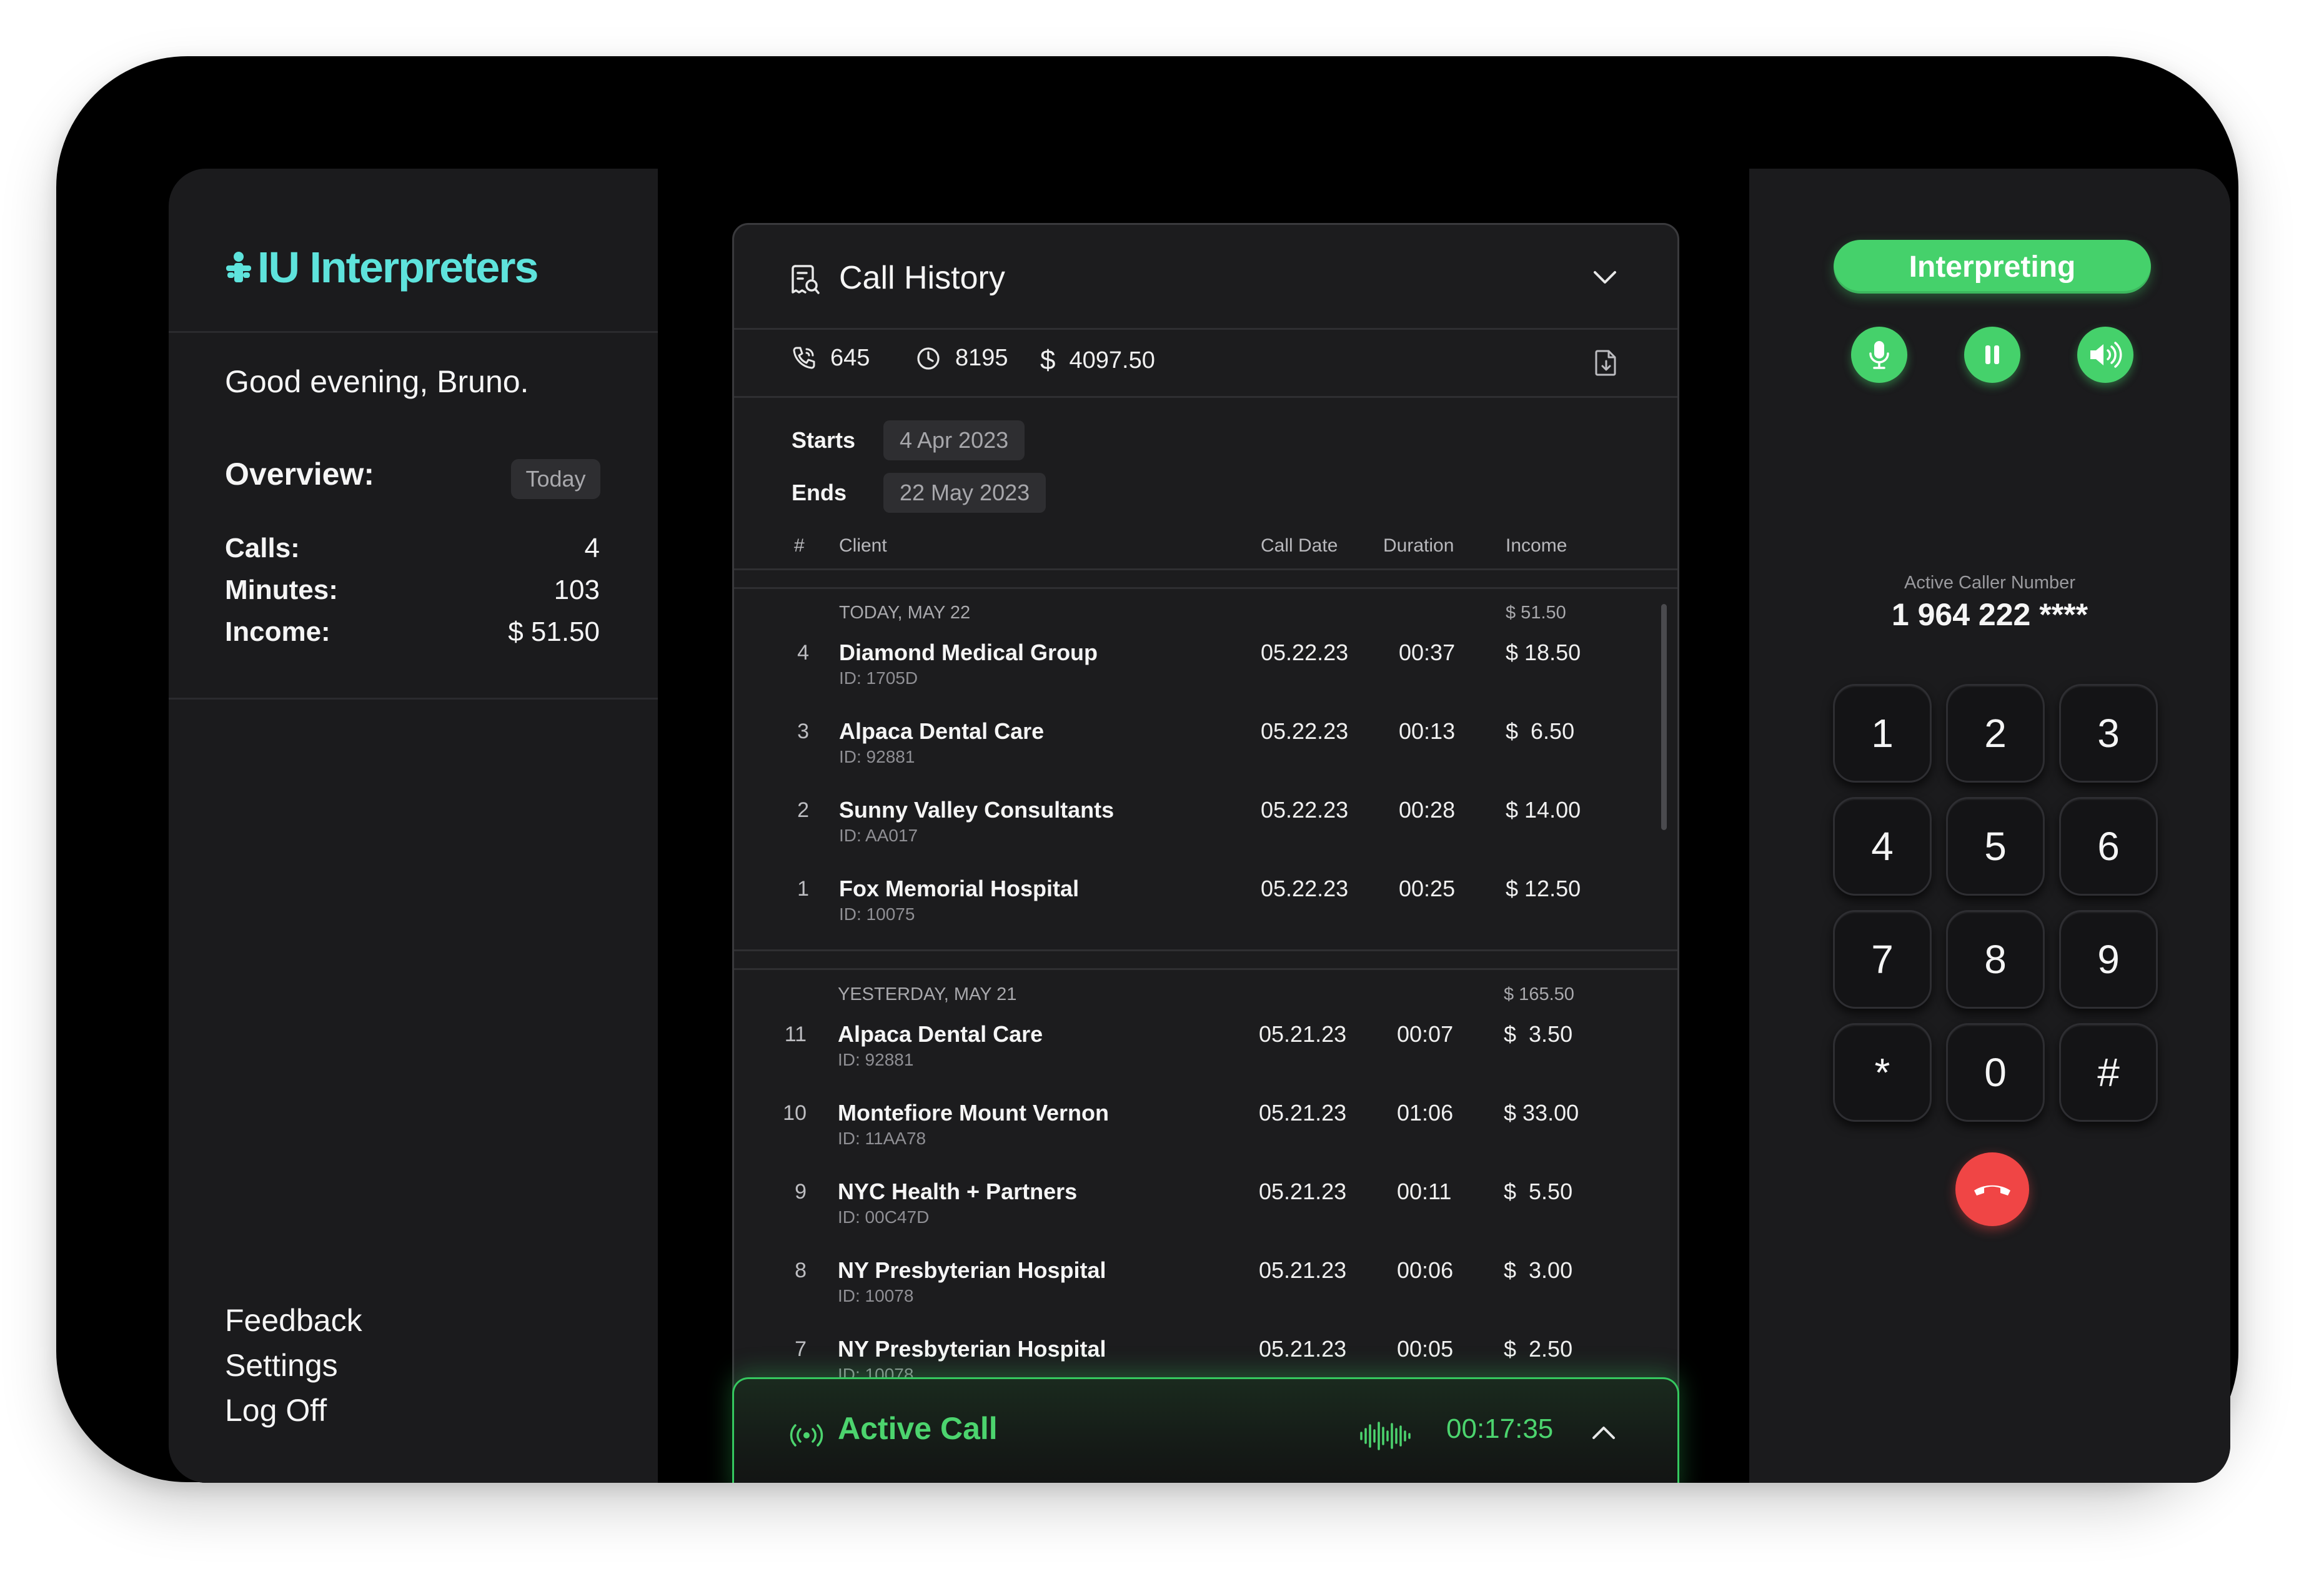  I want to click on log-off-link: Log Off, so click(276, 1410).